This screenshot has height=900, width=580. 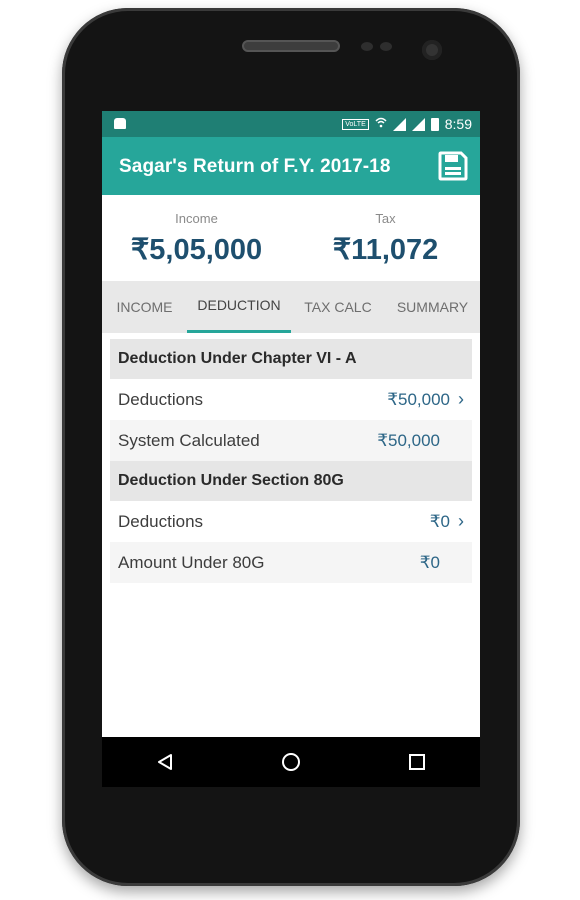 What do you see at coordinates (434, 124) in the screenshot?
I see `battery-icon` at bounding box center [434, 124].